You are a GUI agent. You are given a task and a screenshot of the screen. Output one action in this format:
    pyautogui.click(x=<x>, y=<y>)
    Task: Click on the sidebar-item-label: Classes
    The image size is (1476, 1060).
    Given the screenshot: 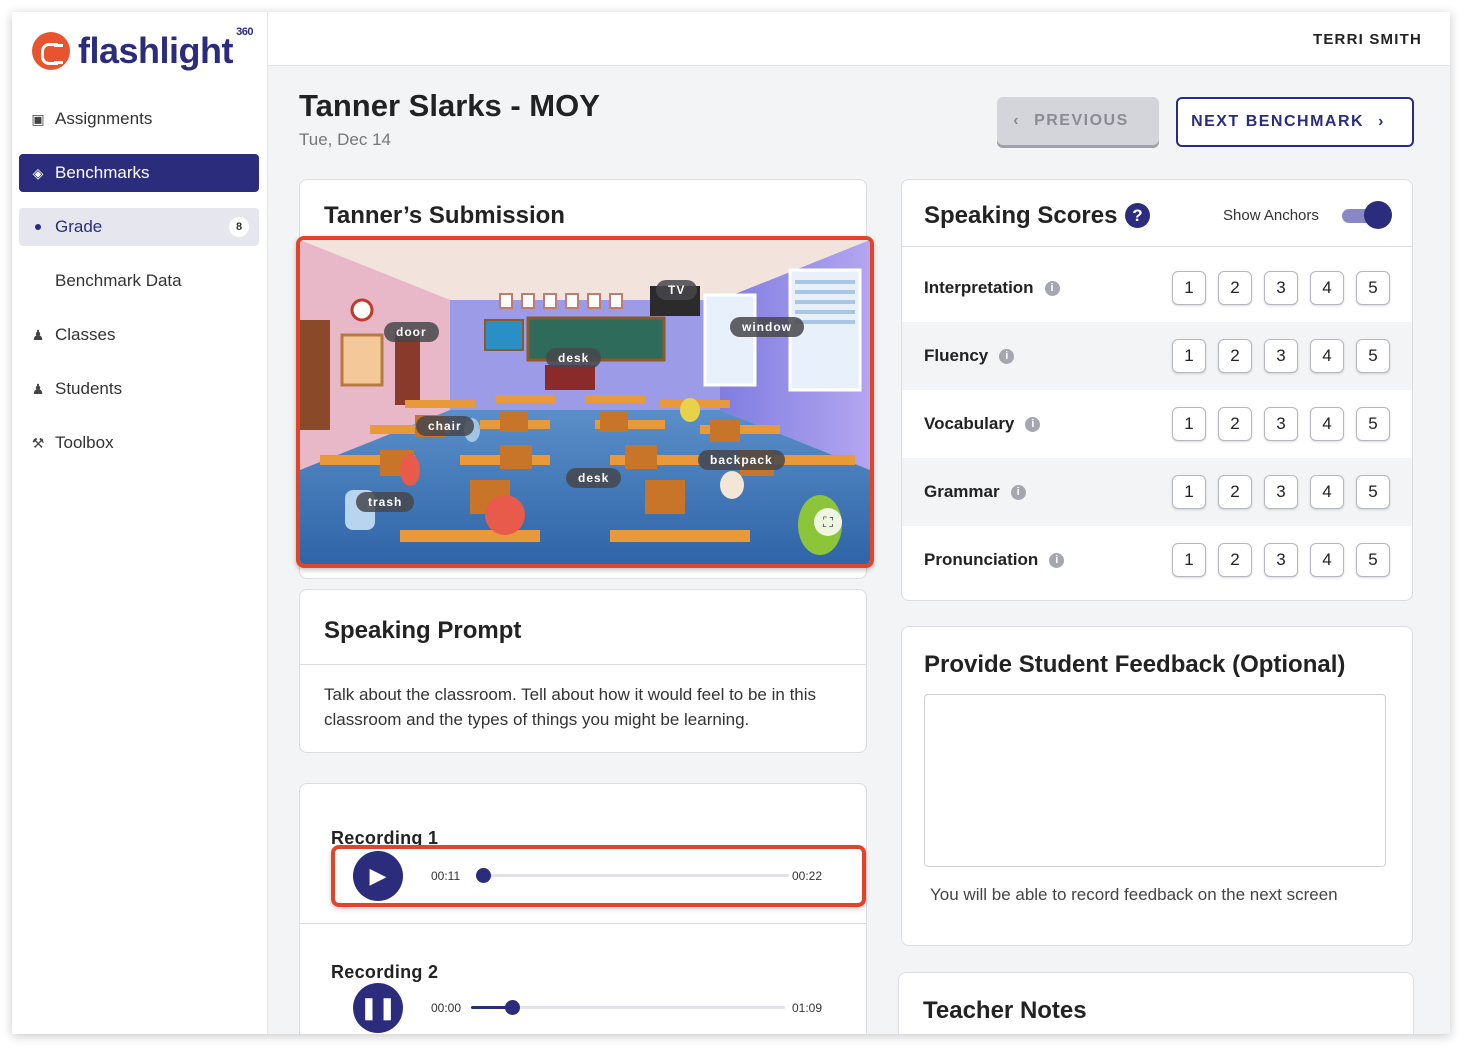 What is the action you would take?
    pyautogui.click(x=85, y=334)
    